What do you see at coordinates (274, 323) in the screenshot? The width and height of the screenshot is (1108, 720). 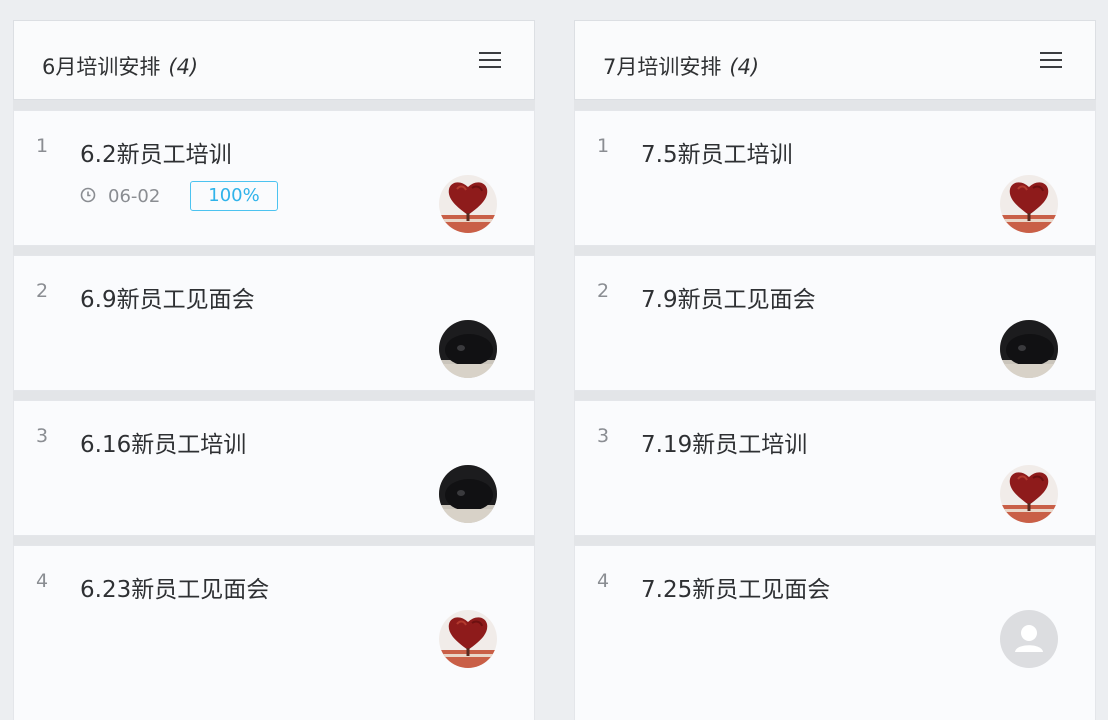 I see `task-card: 2 6.9新员工见面会` at bounding box center [274, 323].